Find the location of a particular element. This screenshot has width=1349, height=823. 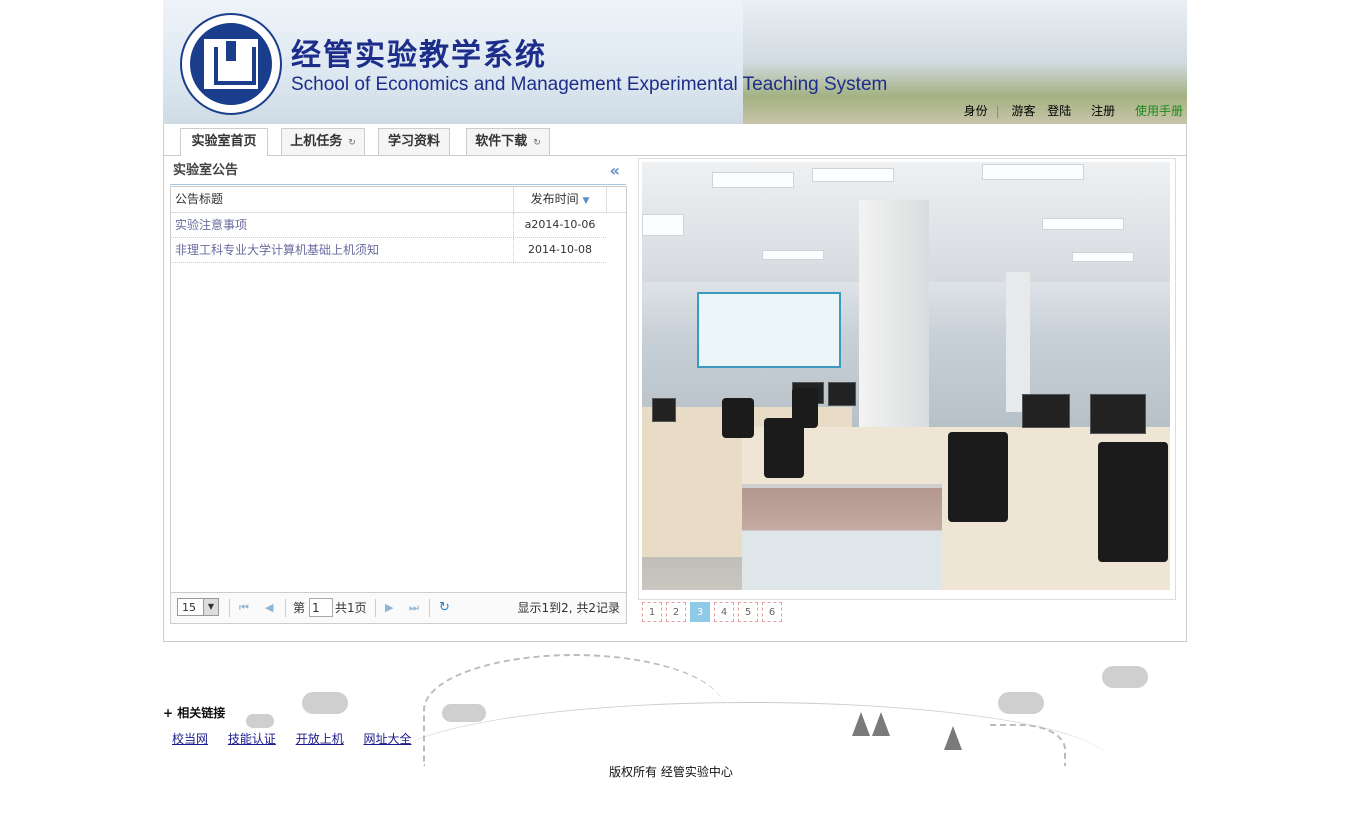

page-size-select: 15 ▼ is located at coordinates (198, 607).